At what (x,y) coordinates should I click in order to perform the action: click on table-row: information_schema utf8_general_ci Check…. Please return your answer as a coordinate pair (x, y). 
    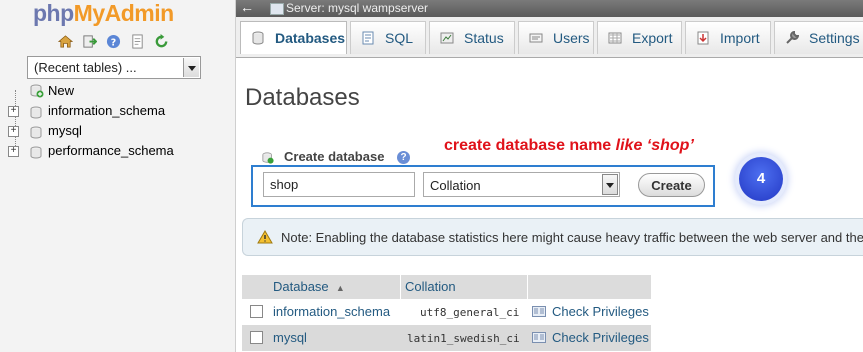
    Looking at the image, I should click on (446, 312).